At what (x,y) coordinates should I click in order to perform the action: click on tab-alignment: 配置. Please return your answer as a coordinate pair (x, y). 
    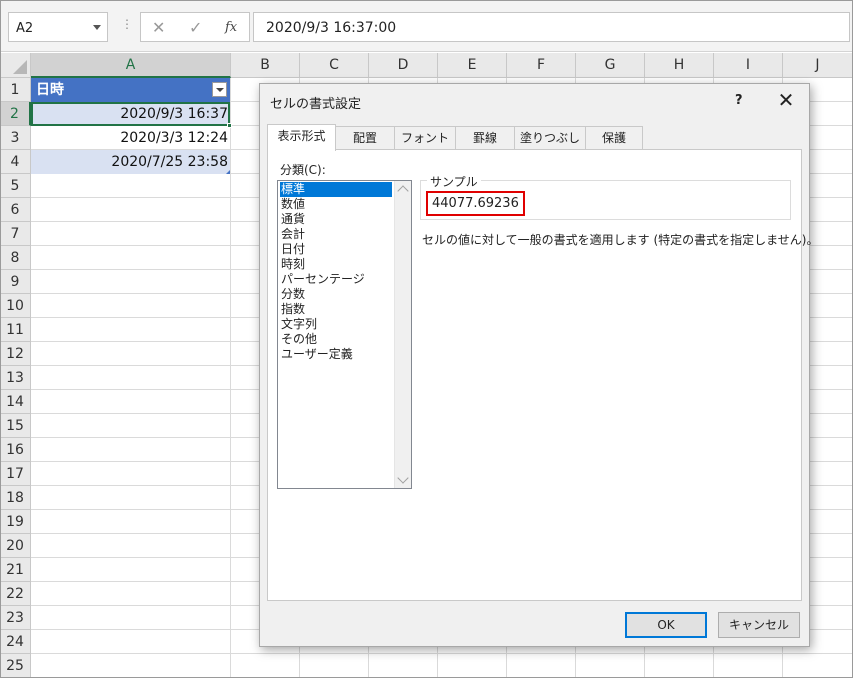
    Looking at the image, I should click on (365, 138).